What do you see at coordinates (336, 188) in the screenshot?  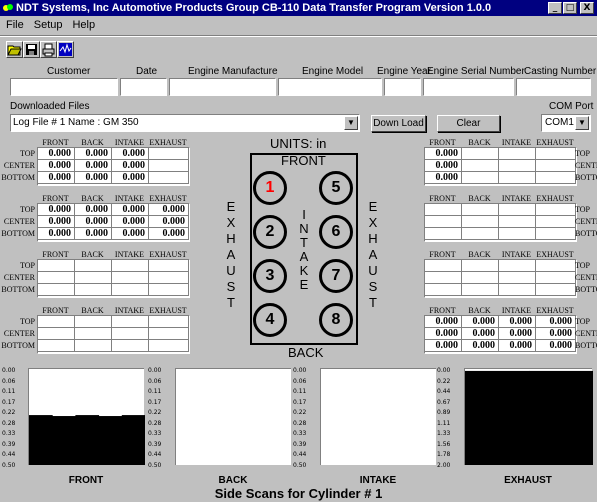 I see `cylinder-5-button: 5` at bounding box center [336, 188].